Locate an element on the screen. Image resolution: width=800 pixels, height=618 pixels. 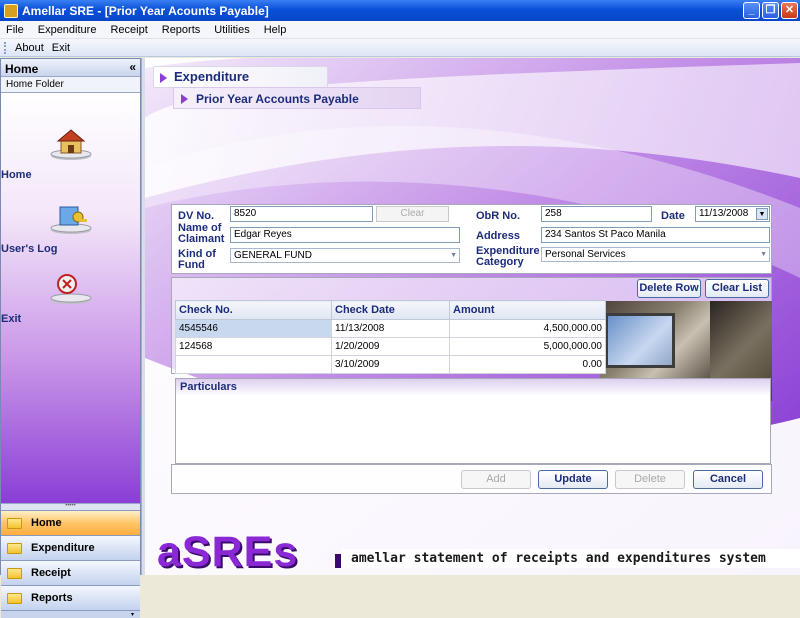
cell-amount: 5,000,000.00 is located at coordinates (527, 346).